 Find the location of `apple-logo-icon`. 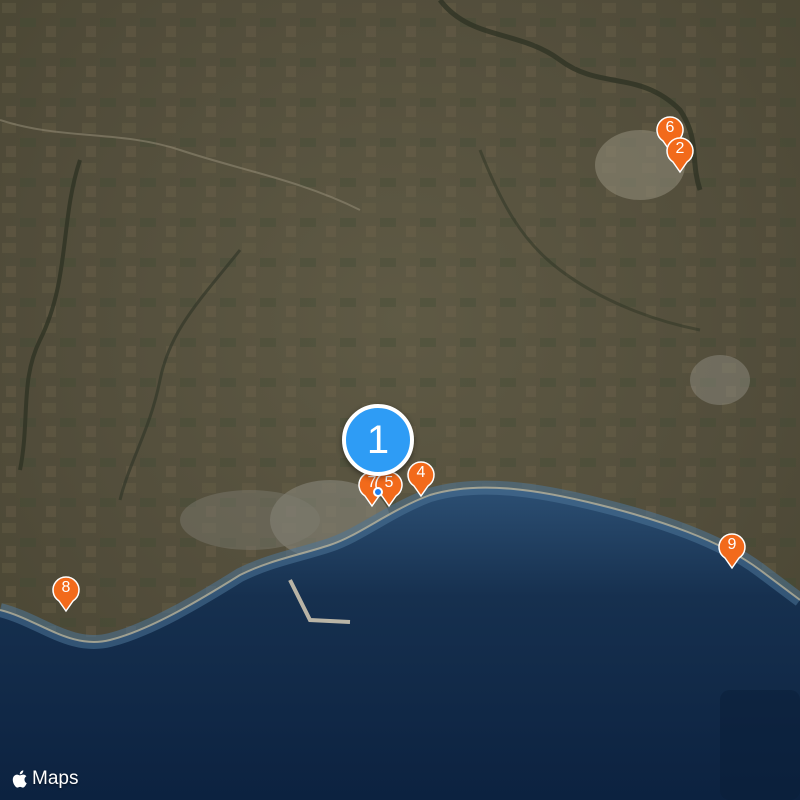

apple-logo-icon is located at coordinates (19, 779).